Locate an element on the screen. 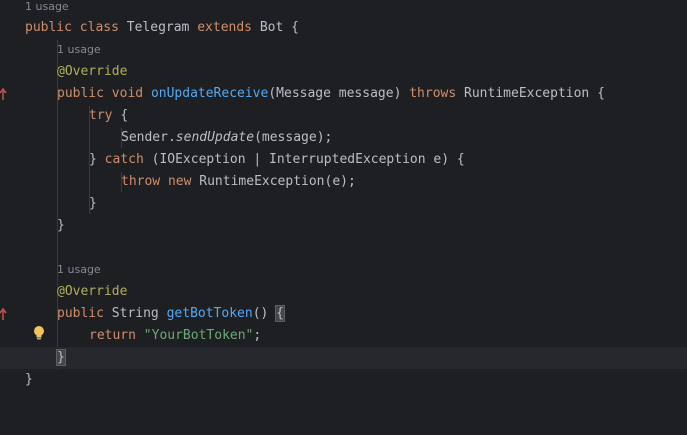  keyword: return is located at coordinates (112, 335).